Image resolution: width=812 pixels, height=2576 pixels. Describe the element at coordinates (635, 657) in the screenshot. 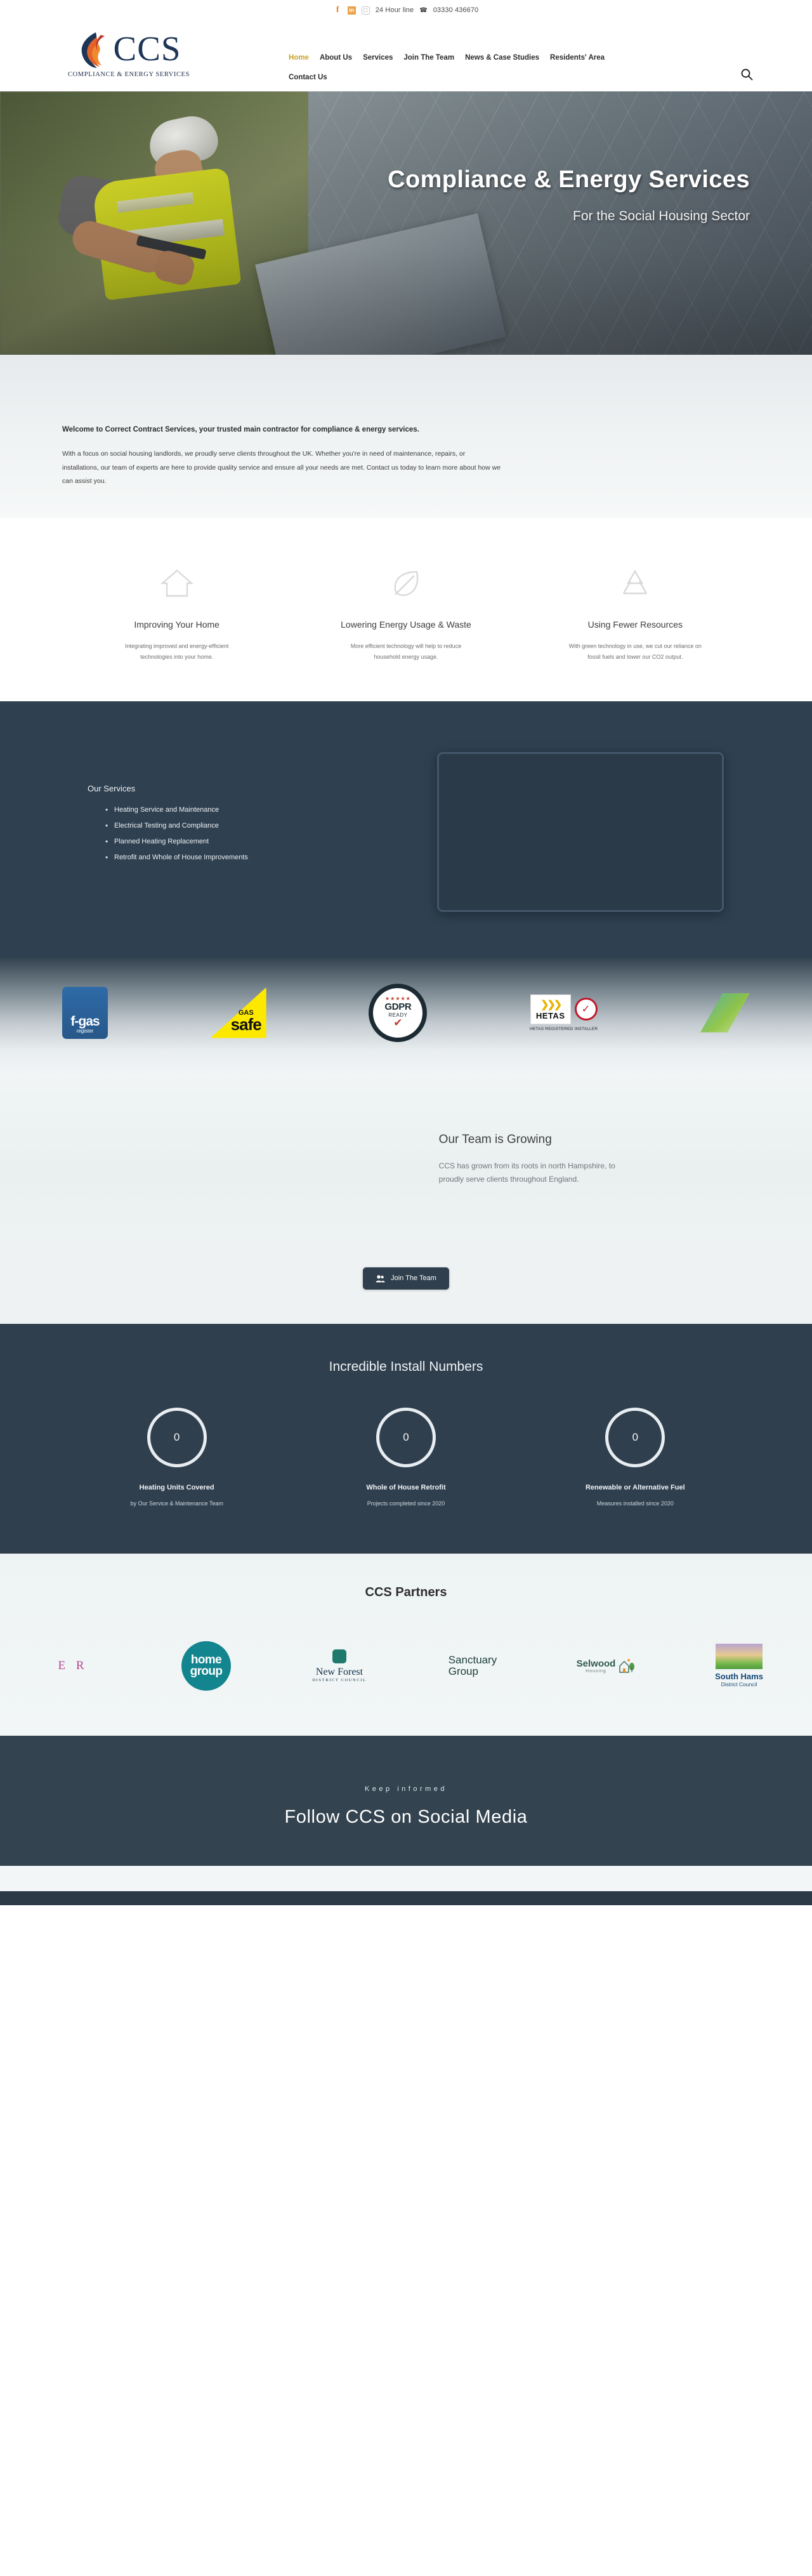

I see `feature-desc-line-2: fossil fuels and lower our CO2 output.` at that location.